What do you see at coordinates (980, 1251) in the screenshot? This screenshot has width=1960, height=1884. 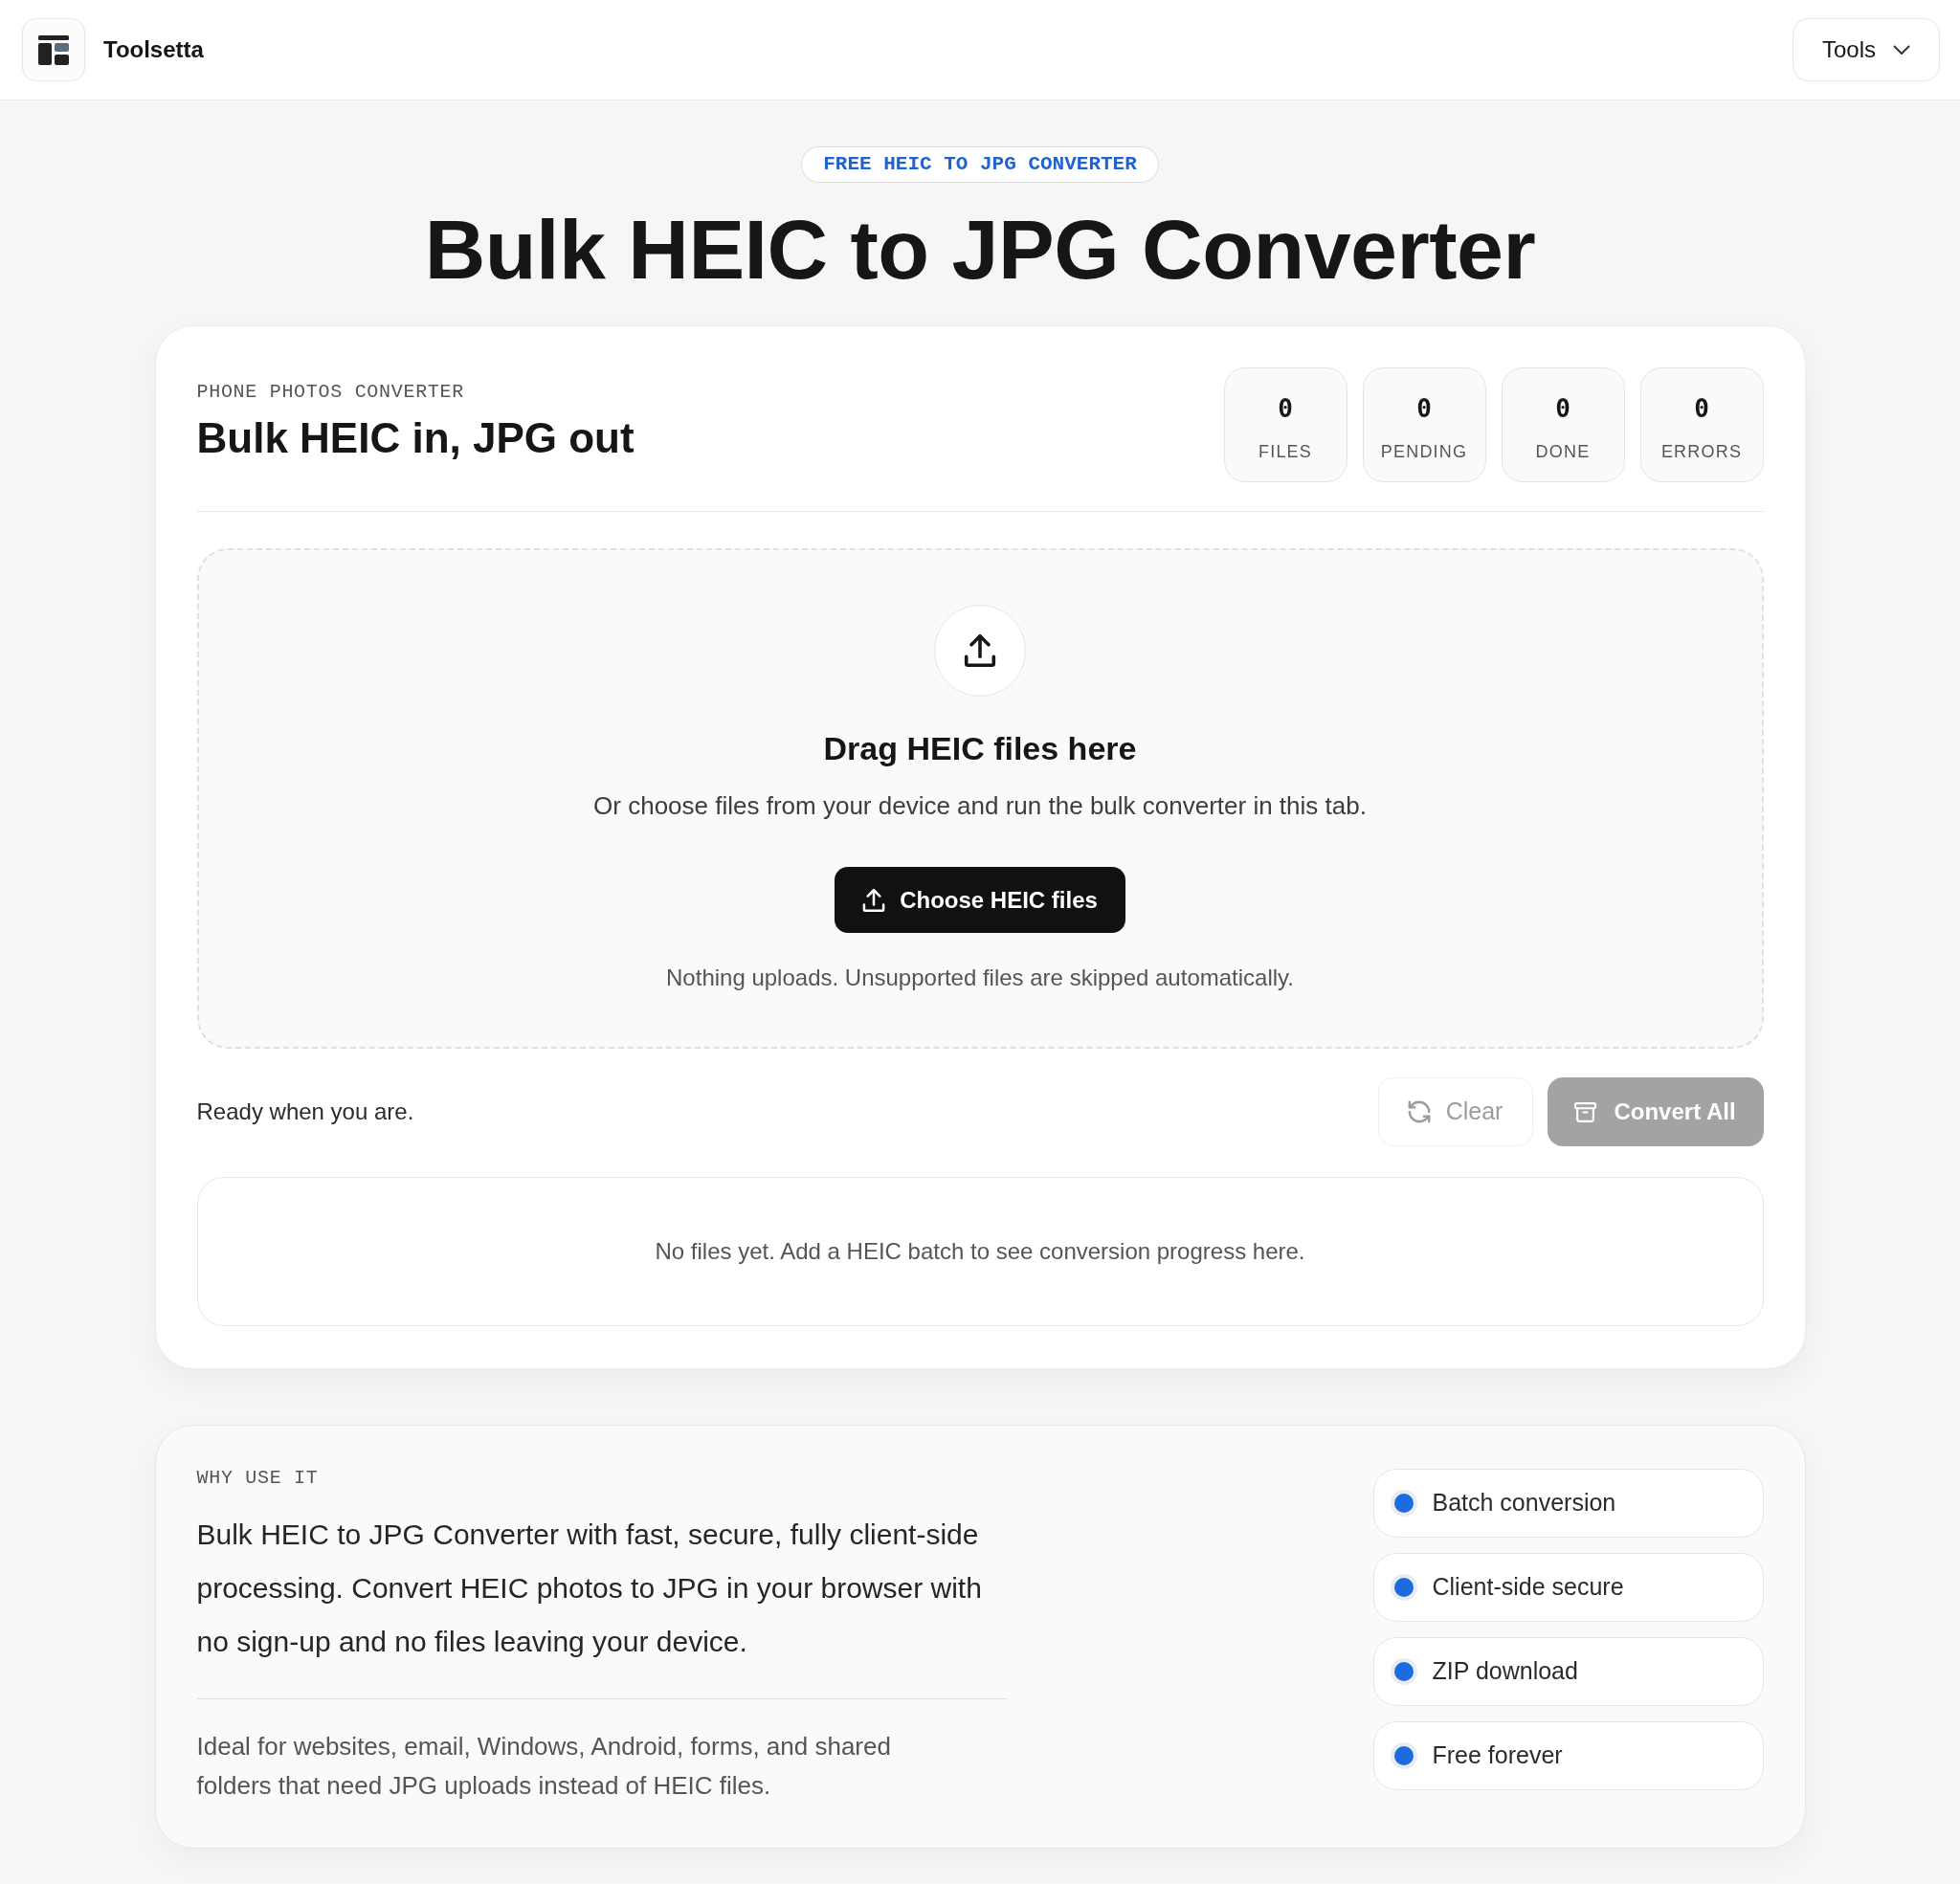 I see `empty-state-text: No files yet. Add a HEIC batch to see conversion progress here.` at bounding box center [980, 1251].